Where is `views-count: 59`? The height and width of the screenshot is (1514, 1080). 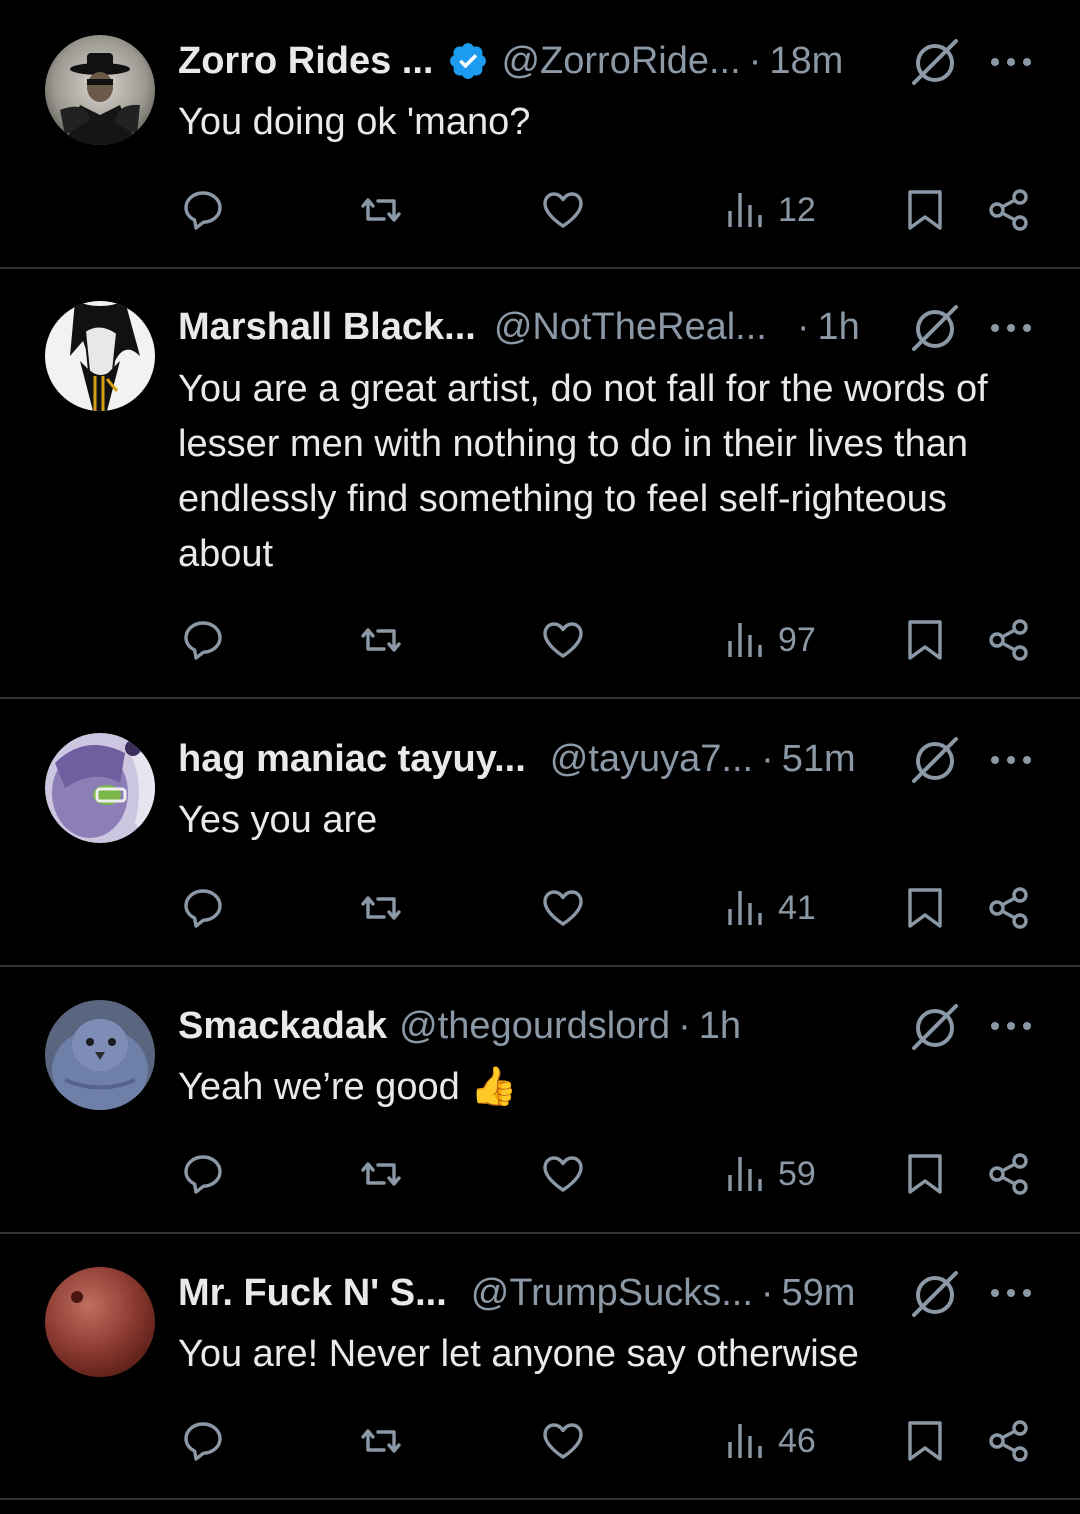
views-count: 59 is located at coordinates (797, 1173).